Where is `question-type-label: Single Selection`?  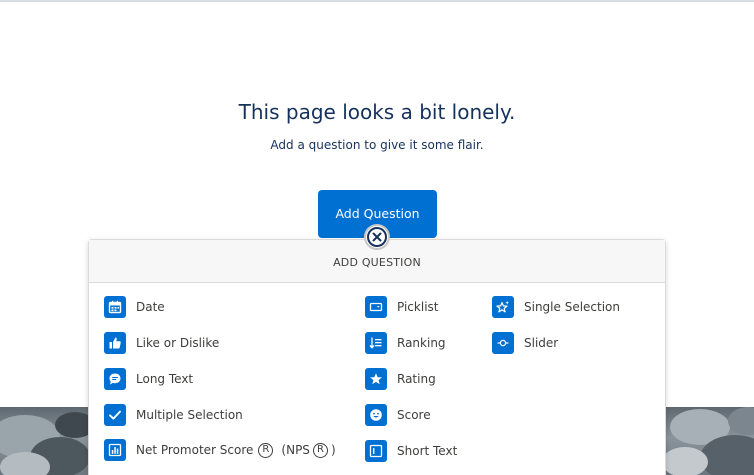 question-type-label: Single Selection is located at coordinates (572, 307).